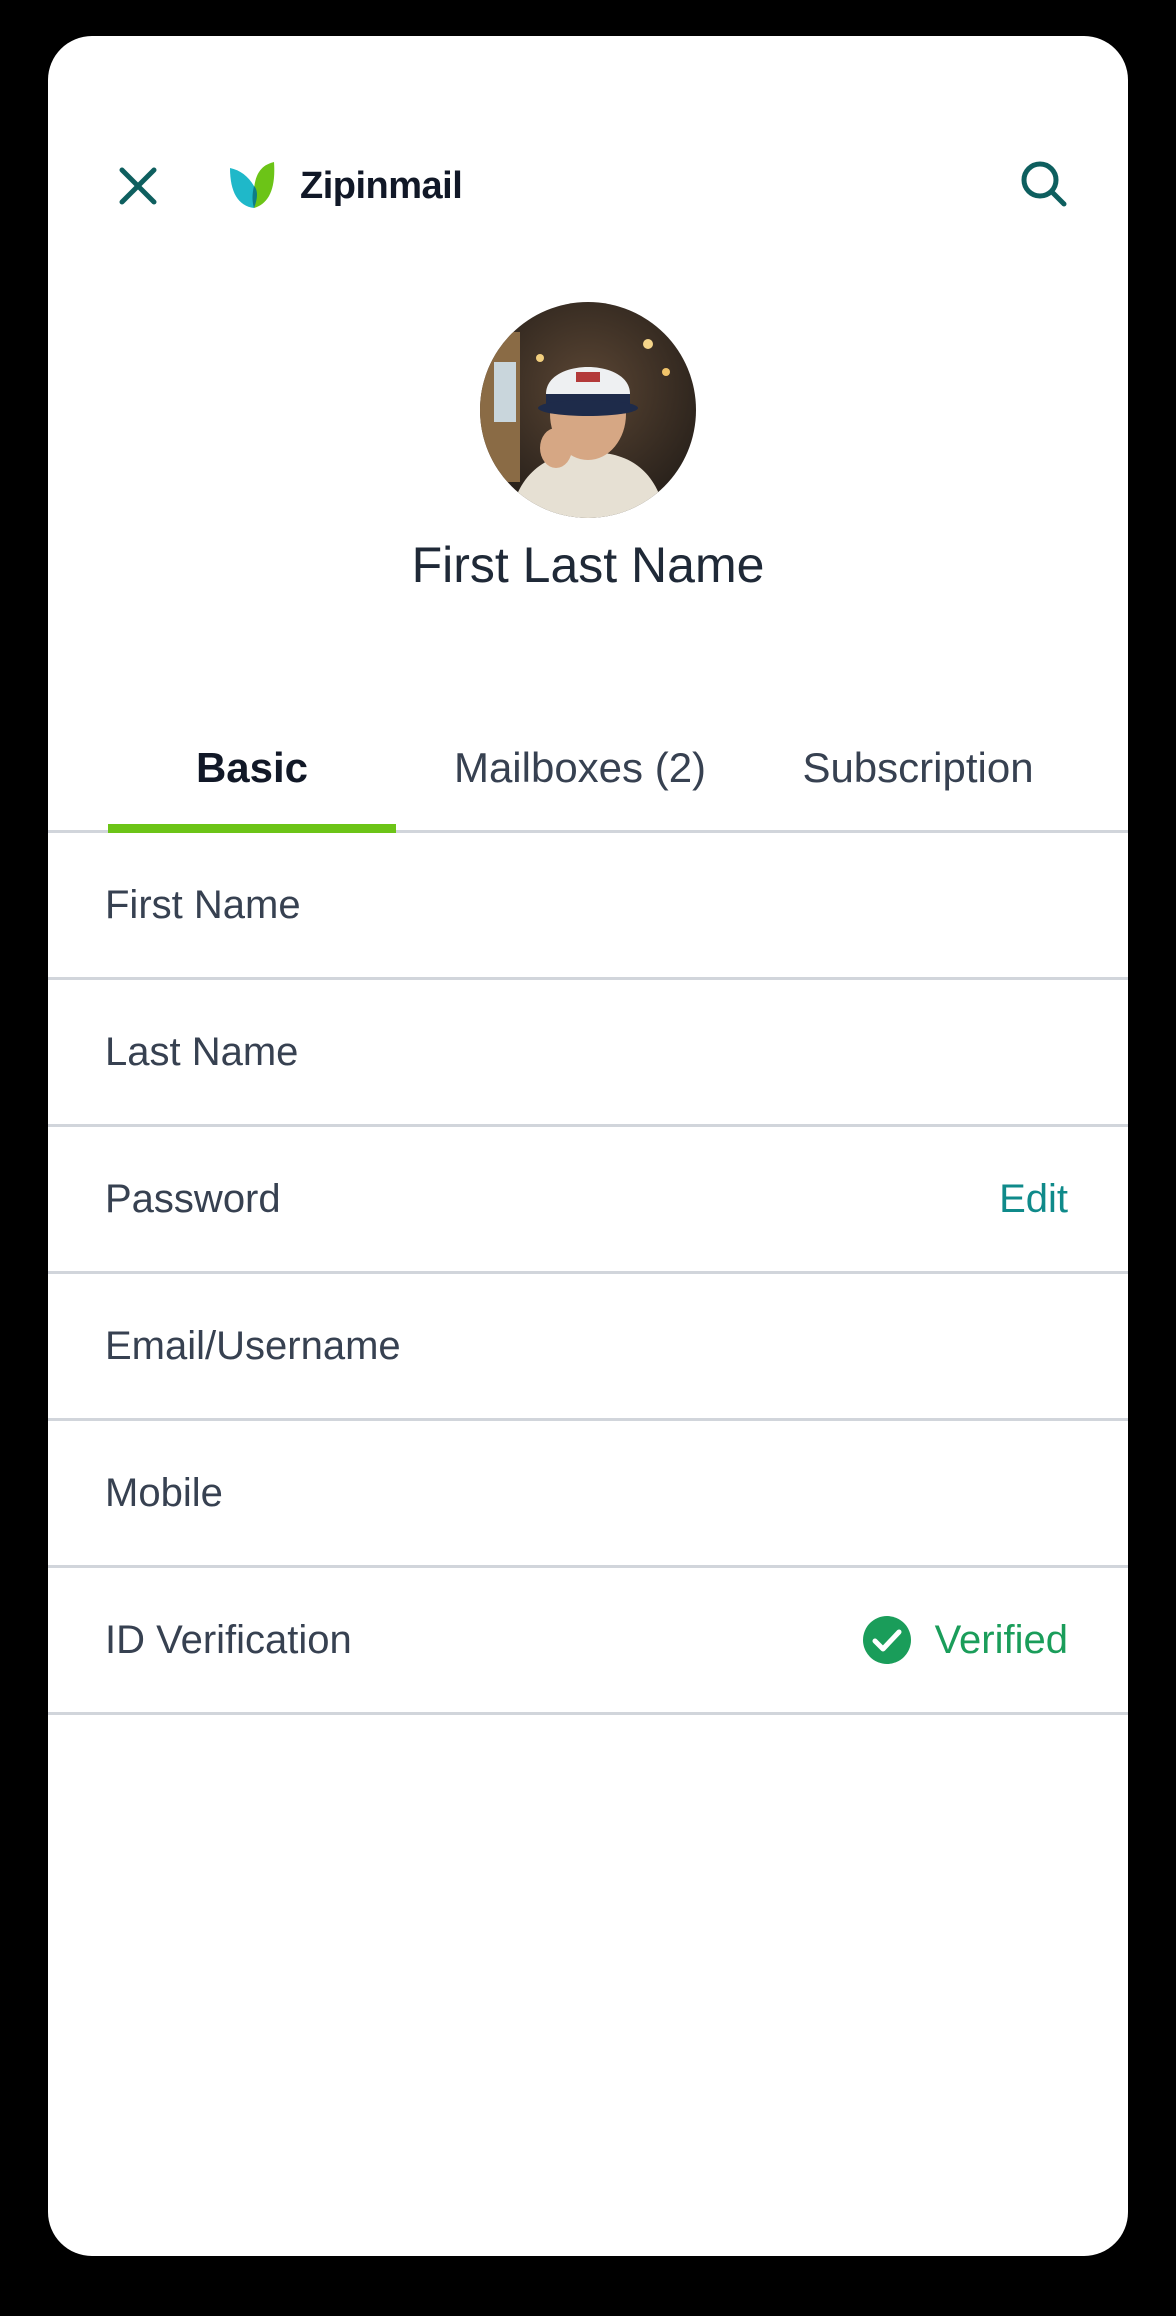 This screenshot has width=1176, height=2316. Describe the element at coordinates (588, 136) in the screenshot. I see `app-header: Zipinmail` at that location.